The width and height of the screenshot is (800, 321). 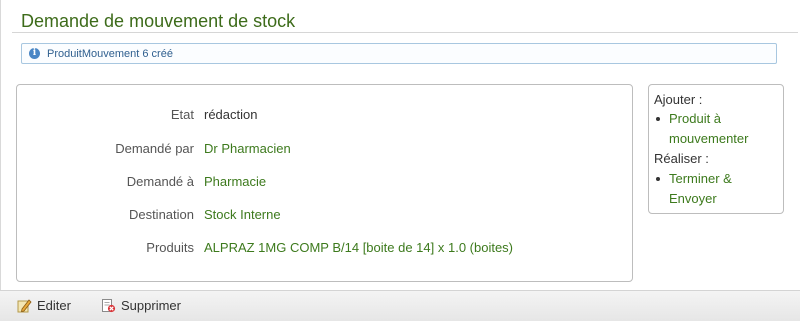 What do you see at coordinates (708, 129) in the screenshot?
I see `add-product-link: Produit à mouvementer` at bounding box center [708, 129].